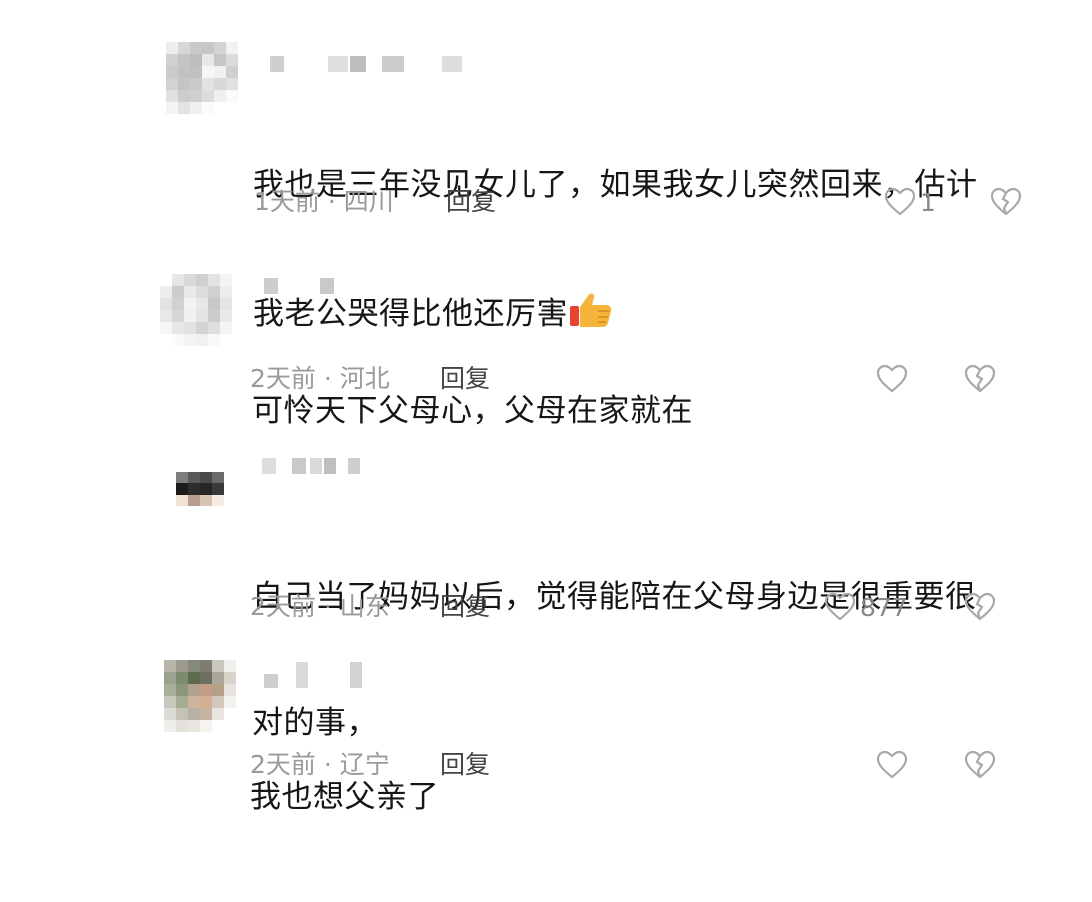 This screenshot has height=902, width=1092. What do you see at coordinates (884, 607) in the screenshot?
I see `like-count: 877` at bounding box center [884, 607].